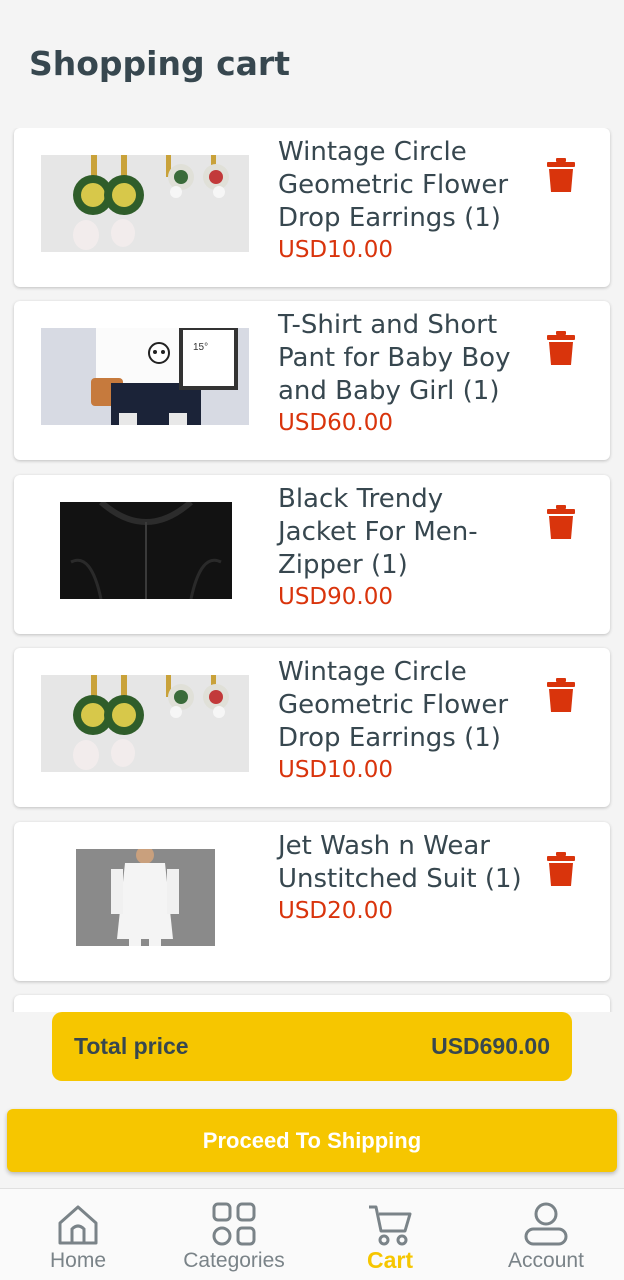 The width and height of the screenshot is (624, 1280). Describe the element at coordinates (400, 862) in the screenshot. I see `product-name: Jet Wash n Wear Unstitched Suit (1)` at that location.